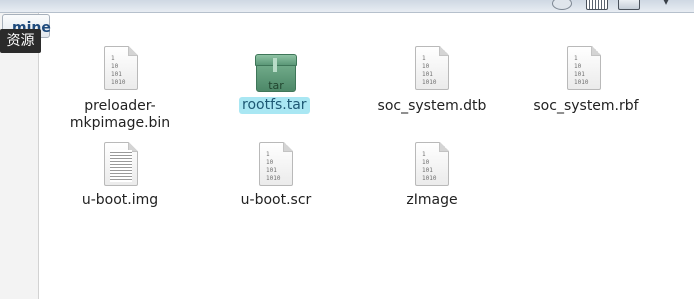 The image size is (694, 299). Describe the element at coordinates (432, 200) in the screenshot. I see `file-name: zImage` at that location.